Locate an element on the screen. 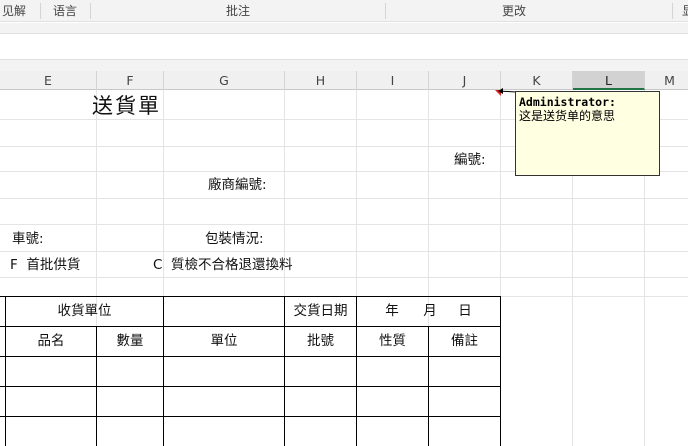 The image size is (688, 446). vehicle-number-label: 車號: is located at coordinates (28, 239).